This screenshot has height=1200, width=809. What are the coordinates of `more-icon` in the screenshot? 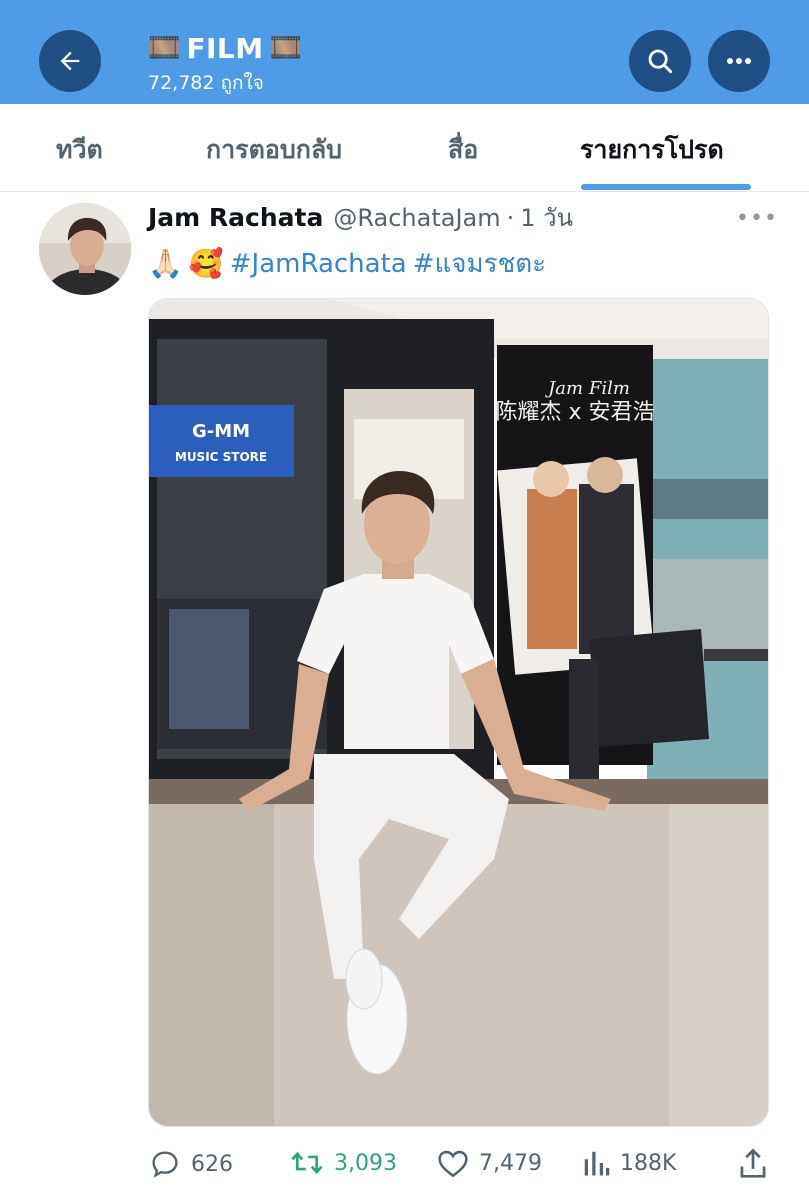 It's located at (739, 61).